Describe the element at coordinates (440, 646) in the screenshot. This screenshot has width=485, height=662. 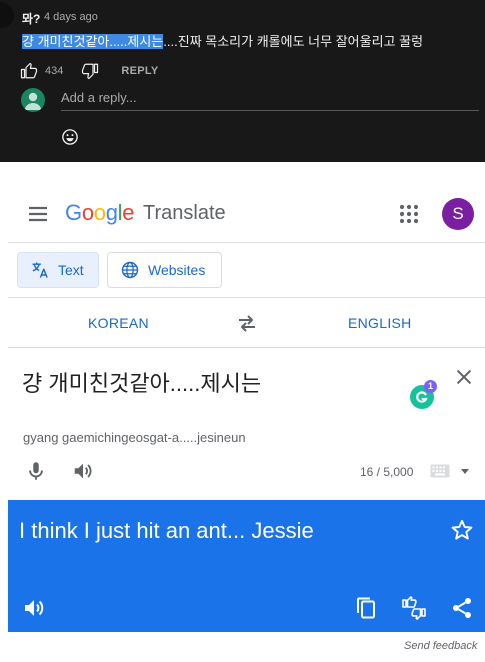
I see `send-feedback-link: Send feedback` at that location.